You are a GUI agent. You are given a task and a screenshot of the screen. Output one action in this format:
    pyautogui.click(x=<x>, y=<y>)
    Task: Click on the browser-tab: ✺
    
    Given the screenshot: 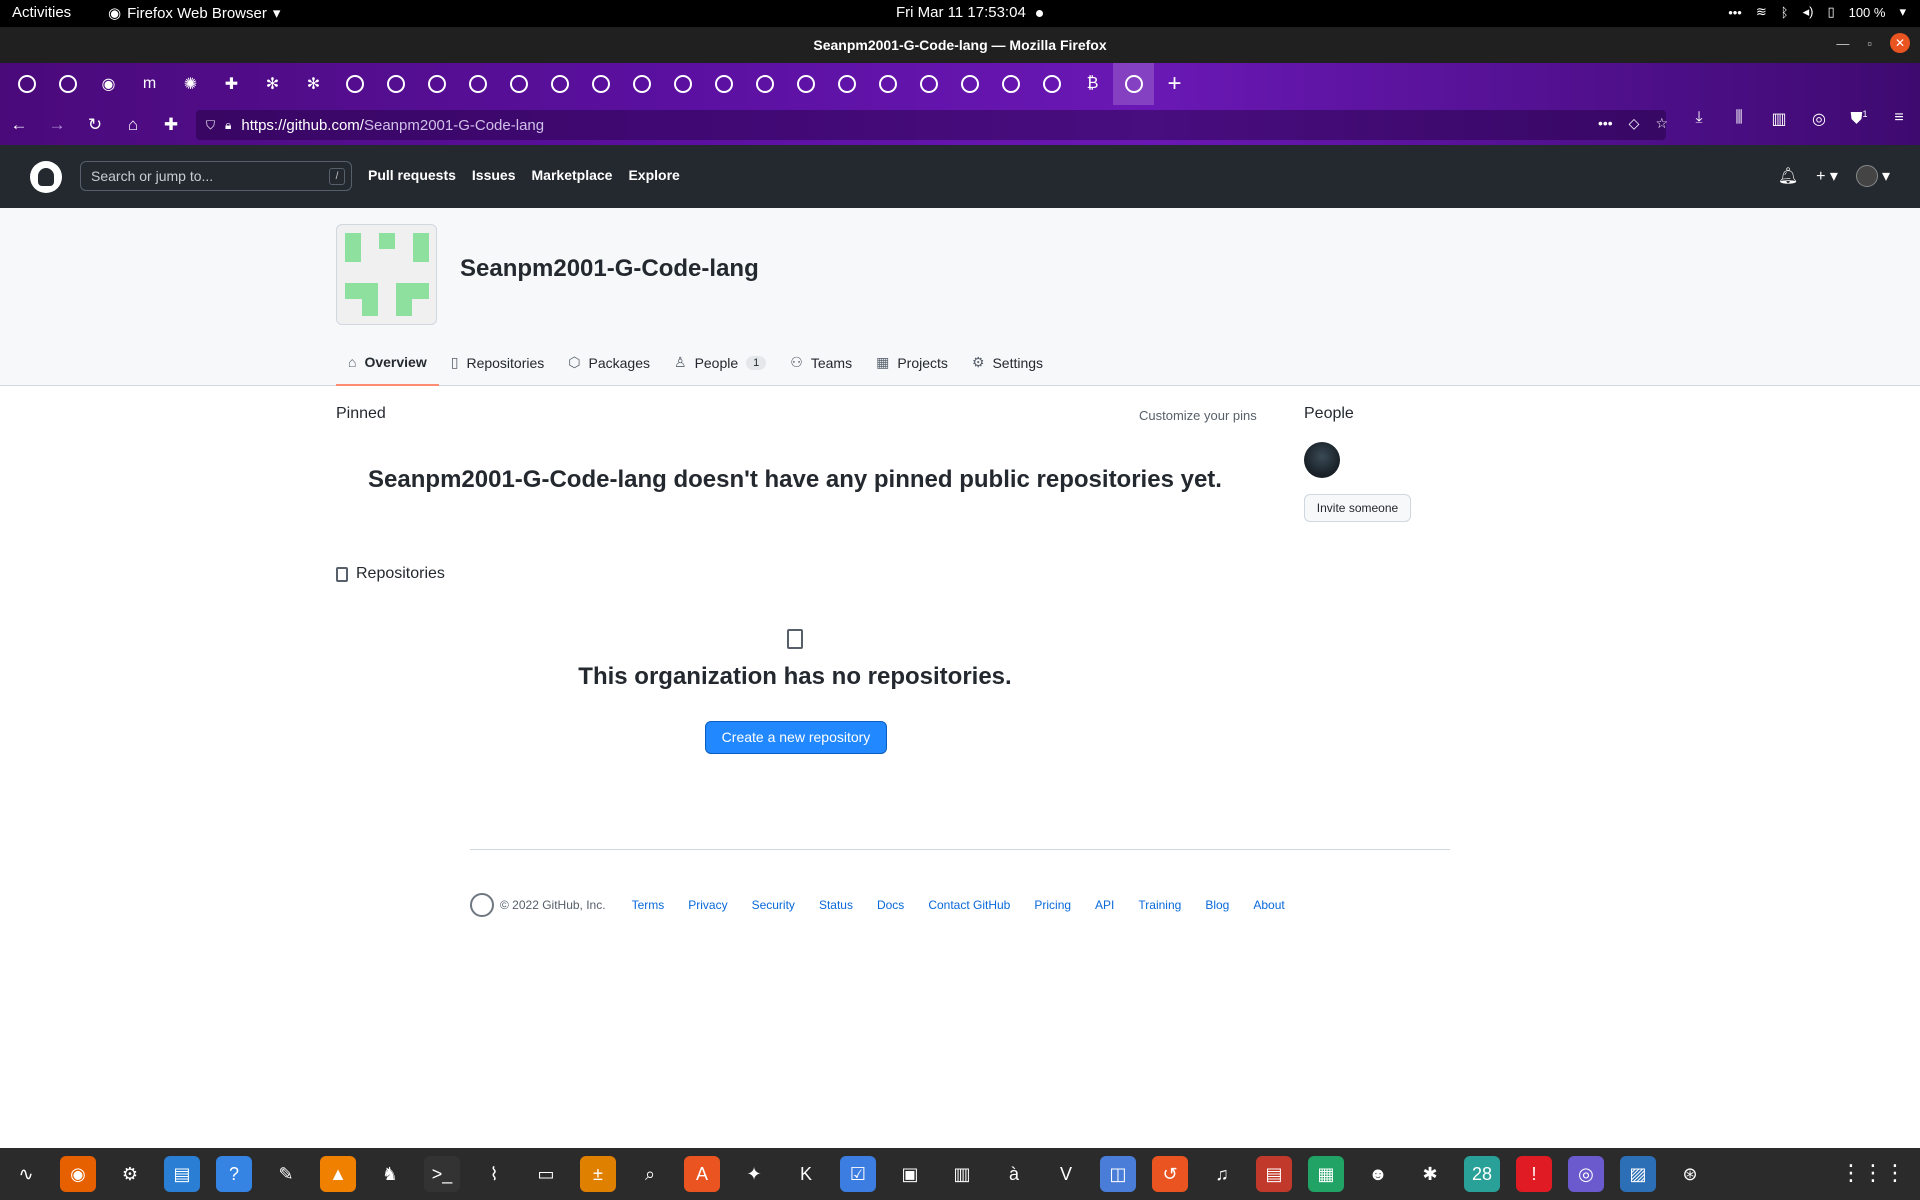 What is the action you would take?
    pyautogui.click(x=190, y=84)
    